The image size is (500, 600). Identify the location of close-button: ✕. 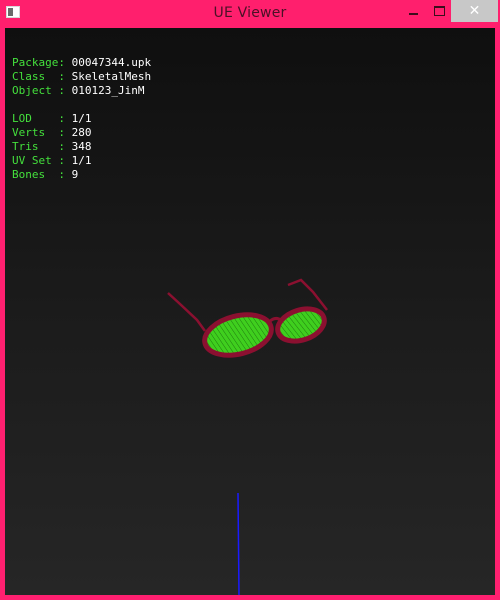
(474, 11).